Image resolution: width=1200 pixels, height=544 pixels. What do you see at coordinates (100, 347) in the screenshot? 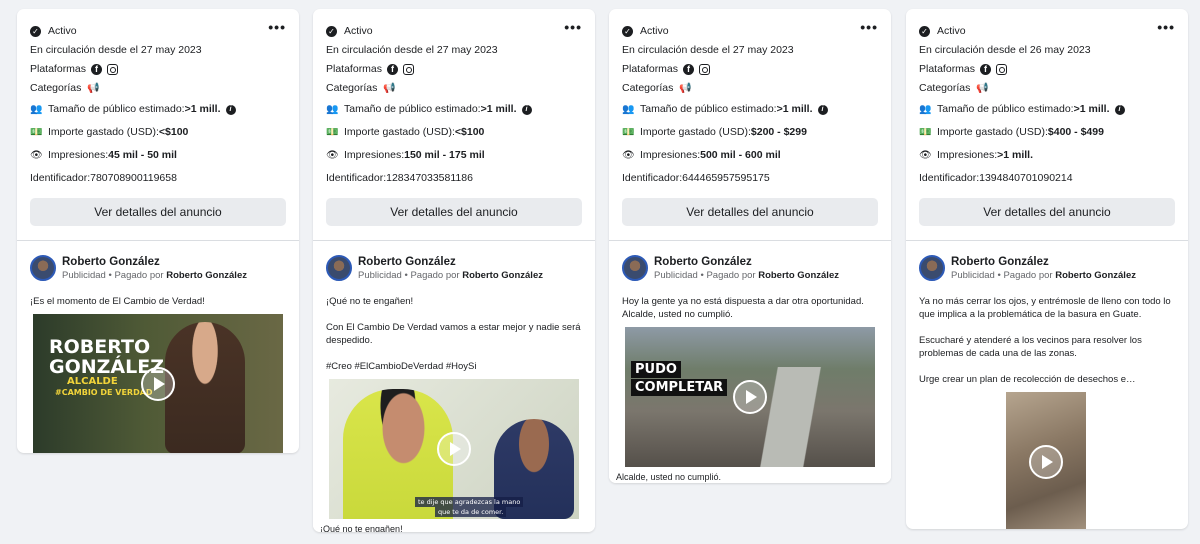
I see `overlay-name-1: ROBERTO` at bounding box center [100, 347].